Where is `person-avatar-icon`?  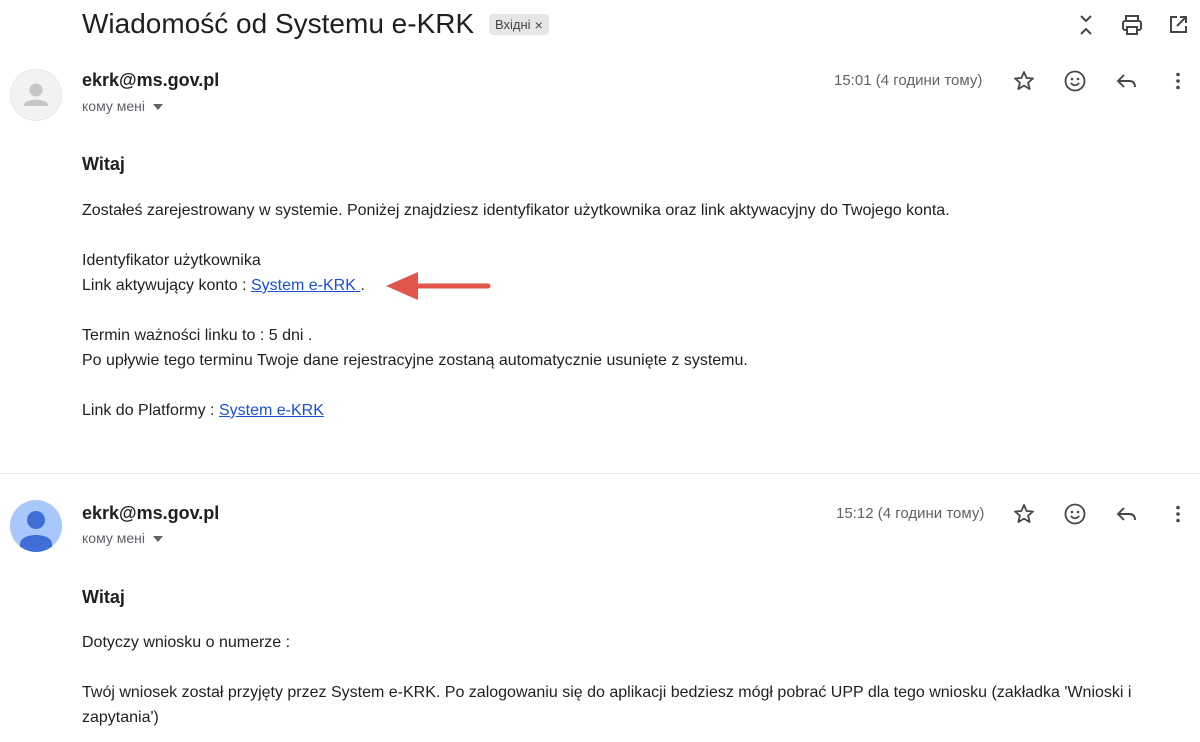 person-avatar-icon is located at coordinates (36, 531).